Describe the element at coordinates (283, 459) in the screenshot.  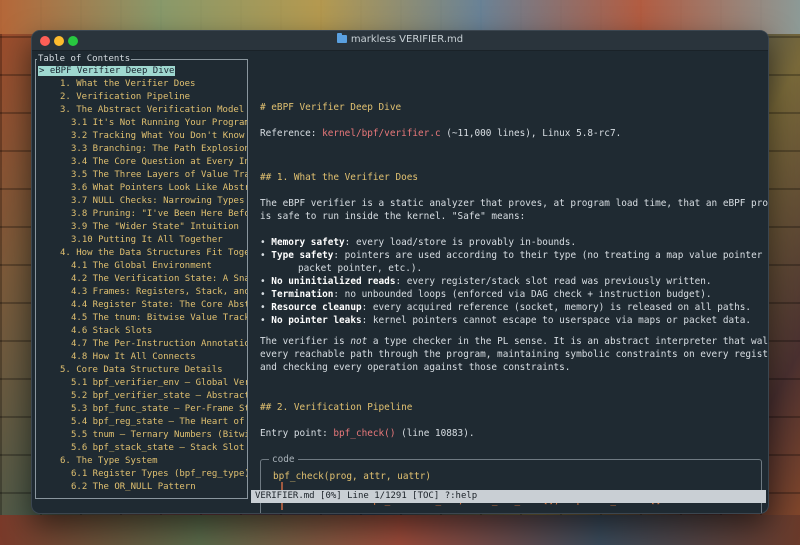
I see `code-label: code` at that location.